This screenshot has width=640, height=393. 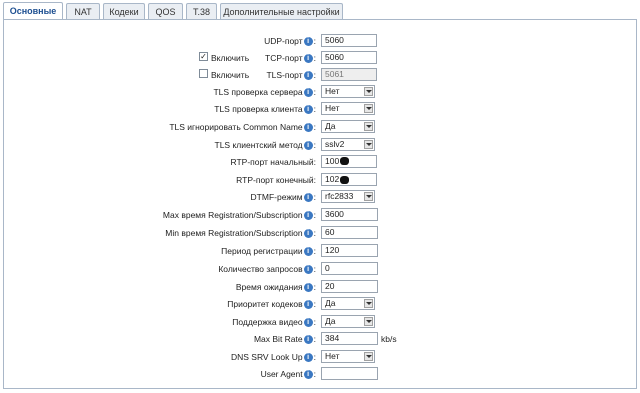 I want to click on dns-srv-row: DNS SRV Look Up i: Нет, so click(x=321, y=357).